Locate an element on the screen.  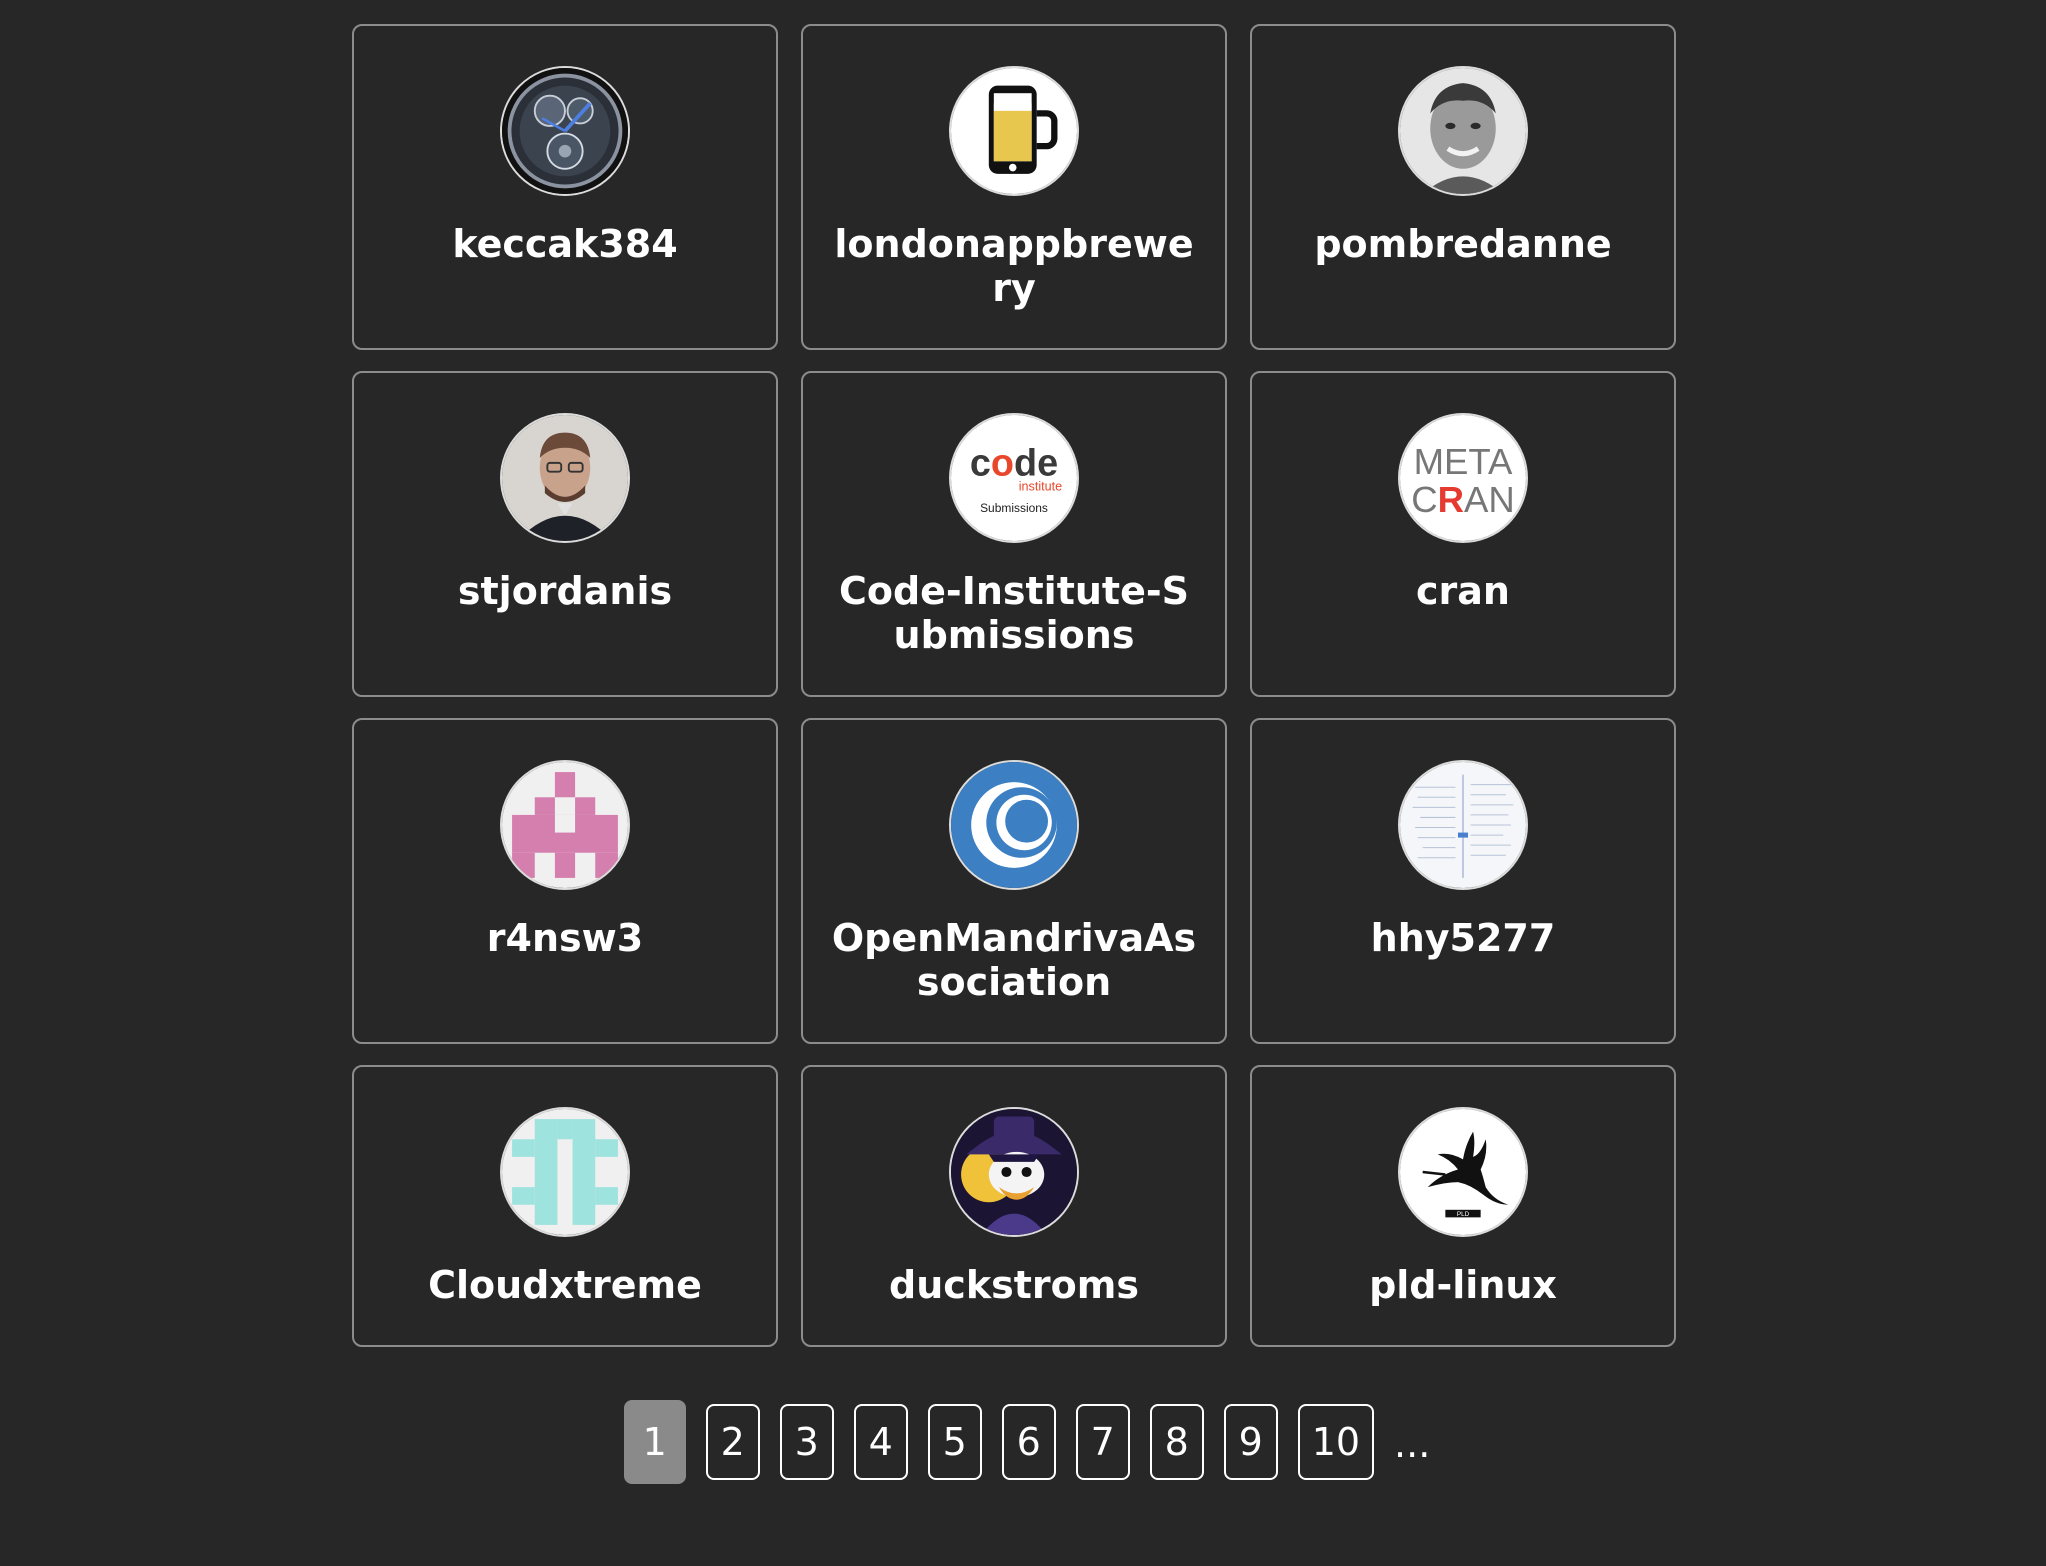
user-name: cran is located at coordinates (1463, 591).